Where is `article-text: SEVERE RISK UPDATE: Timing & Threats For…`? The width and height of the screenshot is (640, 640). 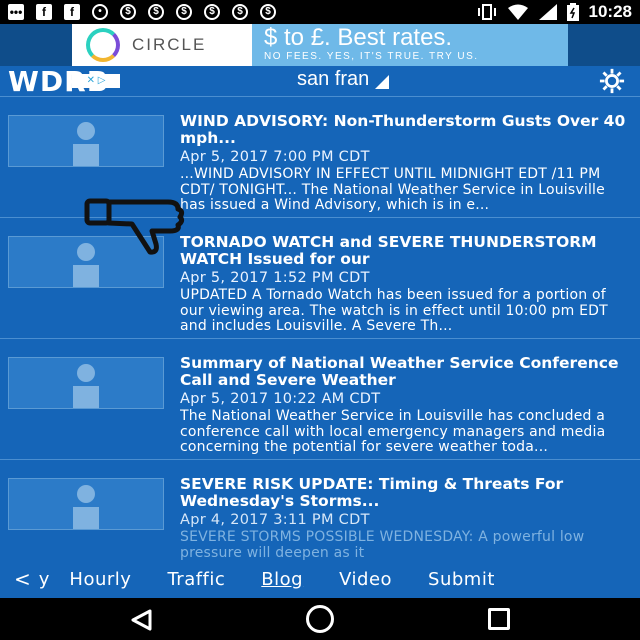
article-text: SEVERE RISK UPDATE: Timing & Threats For… is located at coordinates (405, 518).